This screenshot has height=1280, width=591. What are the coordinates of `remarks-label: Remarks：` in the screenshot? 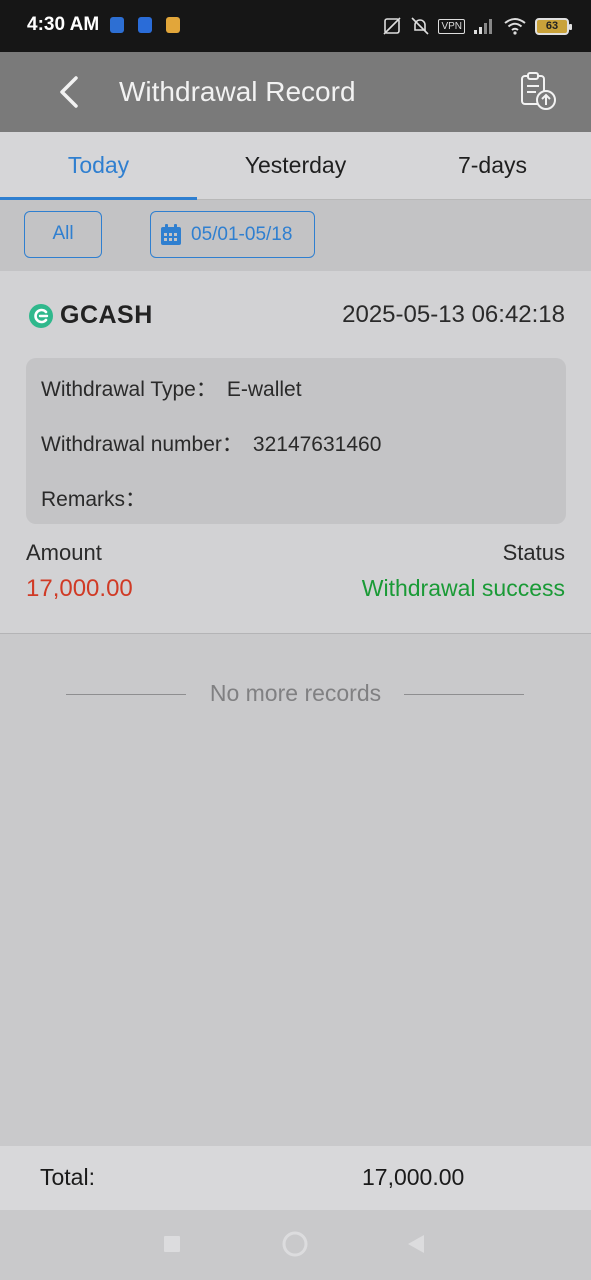 It's located at (94, 499).